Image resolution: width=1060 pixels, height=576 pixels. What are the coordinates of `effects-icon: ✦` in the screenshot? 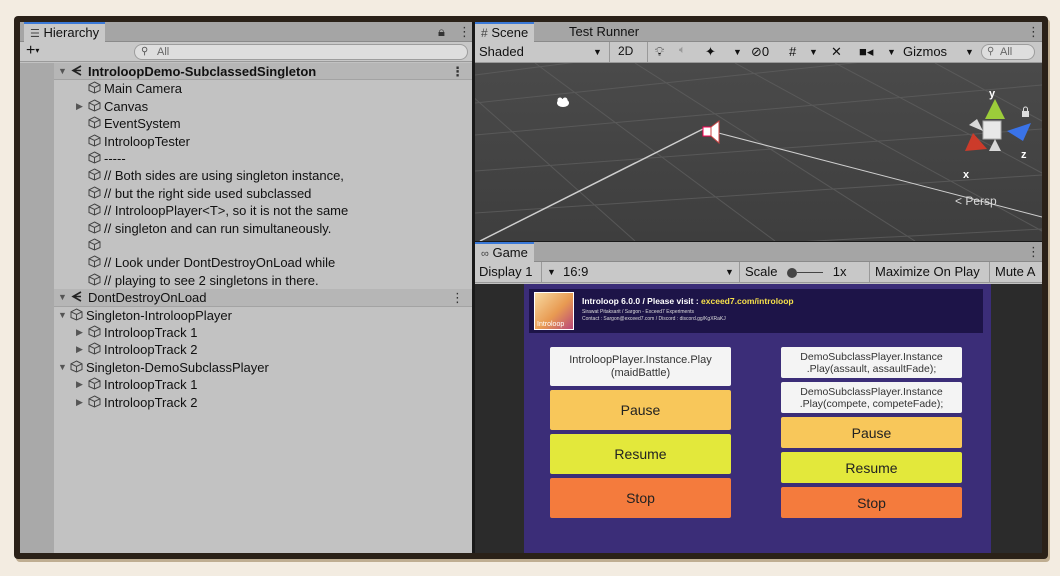 It's located at (710, 52).